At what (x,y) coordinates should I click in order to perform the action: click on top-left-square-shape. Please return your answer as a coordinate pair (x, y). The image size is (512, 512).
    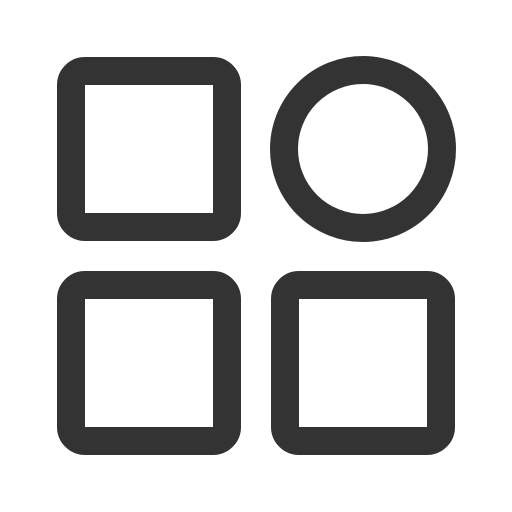
    Looking at the image, I should click on (149, 149).